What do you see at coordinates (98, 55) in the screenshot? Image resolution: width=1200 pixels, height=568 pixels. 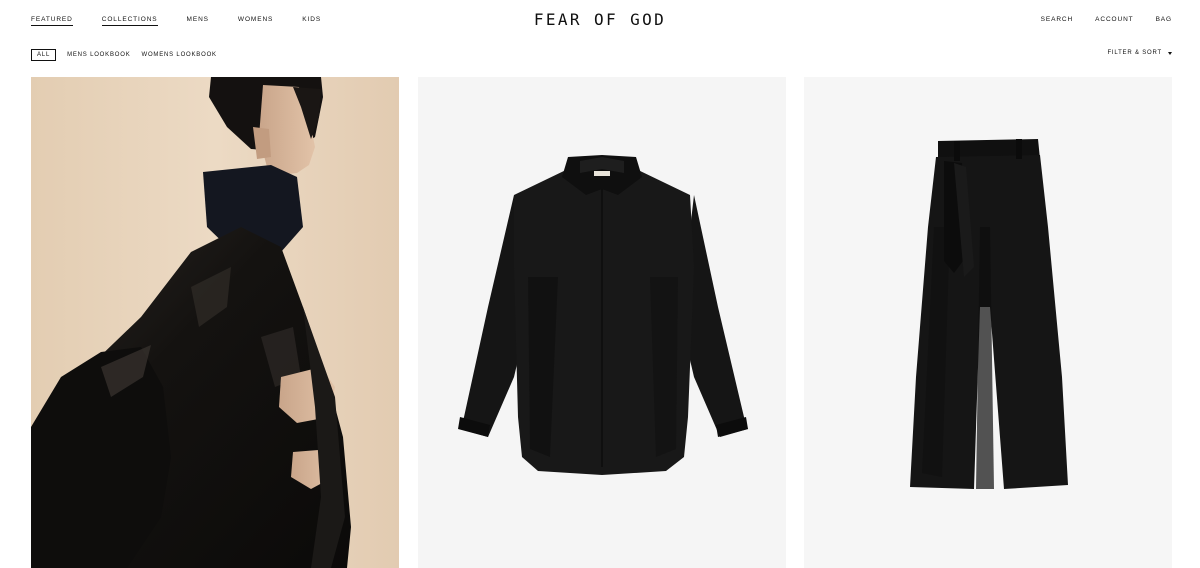 I see `tab-mens-lookbook: MENS LOOKBOOK` at bounding box center [98, 55].